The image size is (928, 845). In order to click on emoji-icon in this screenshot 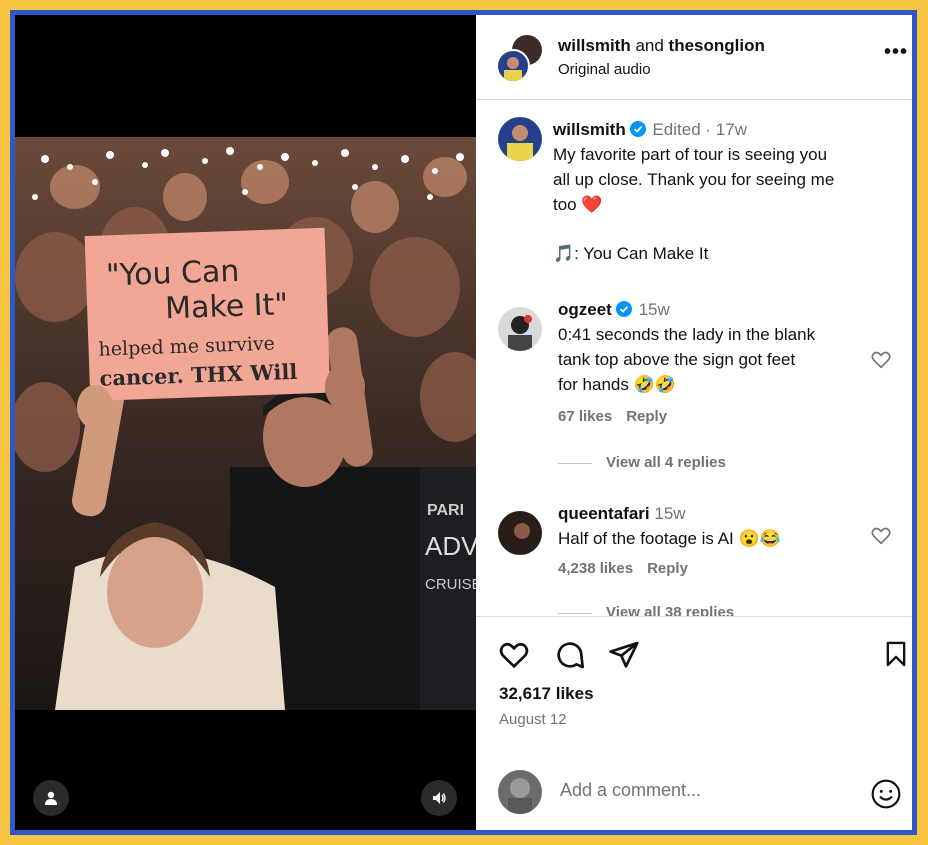, I will do `click(886, 794)`.